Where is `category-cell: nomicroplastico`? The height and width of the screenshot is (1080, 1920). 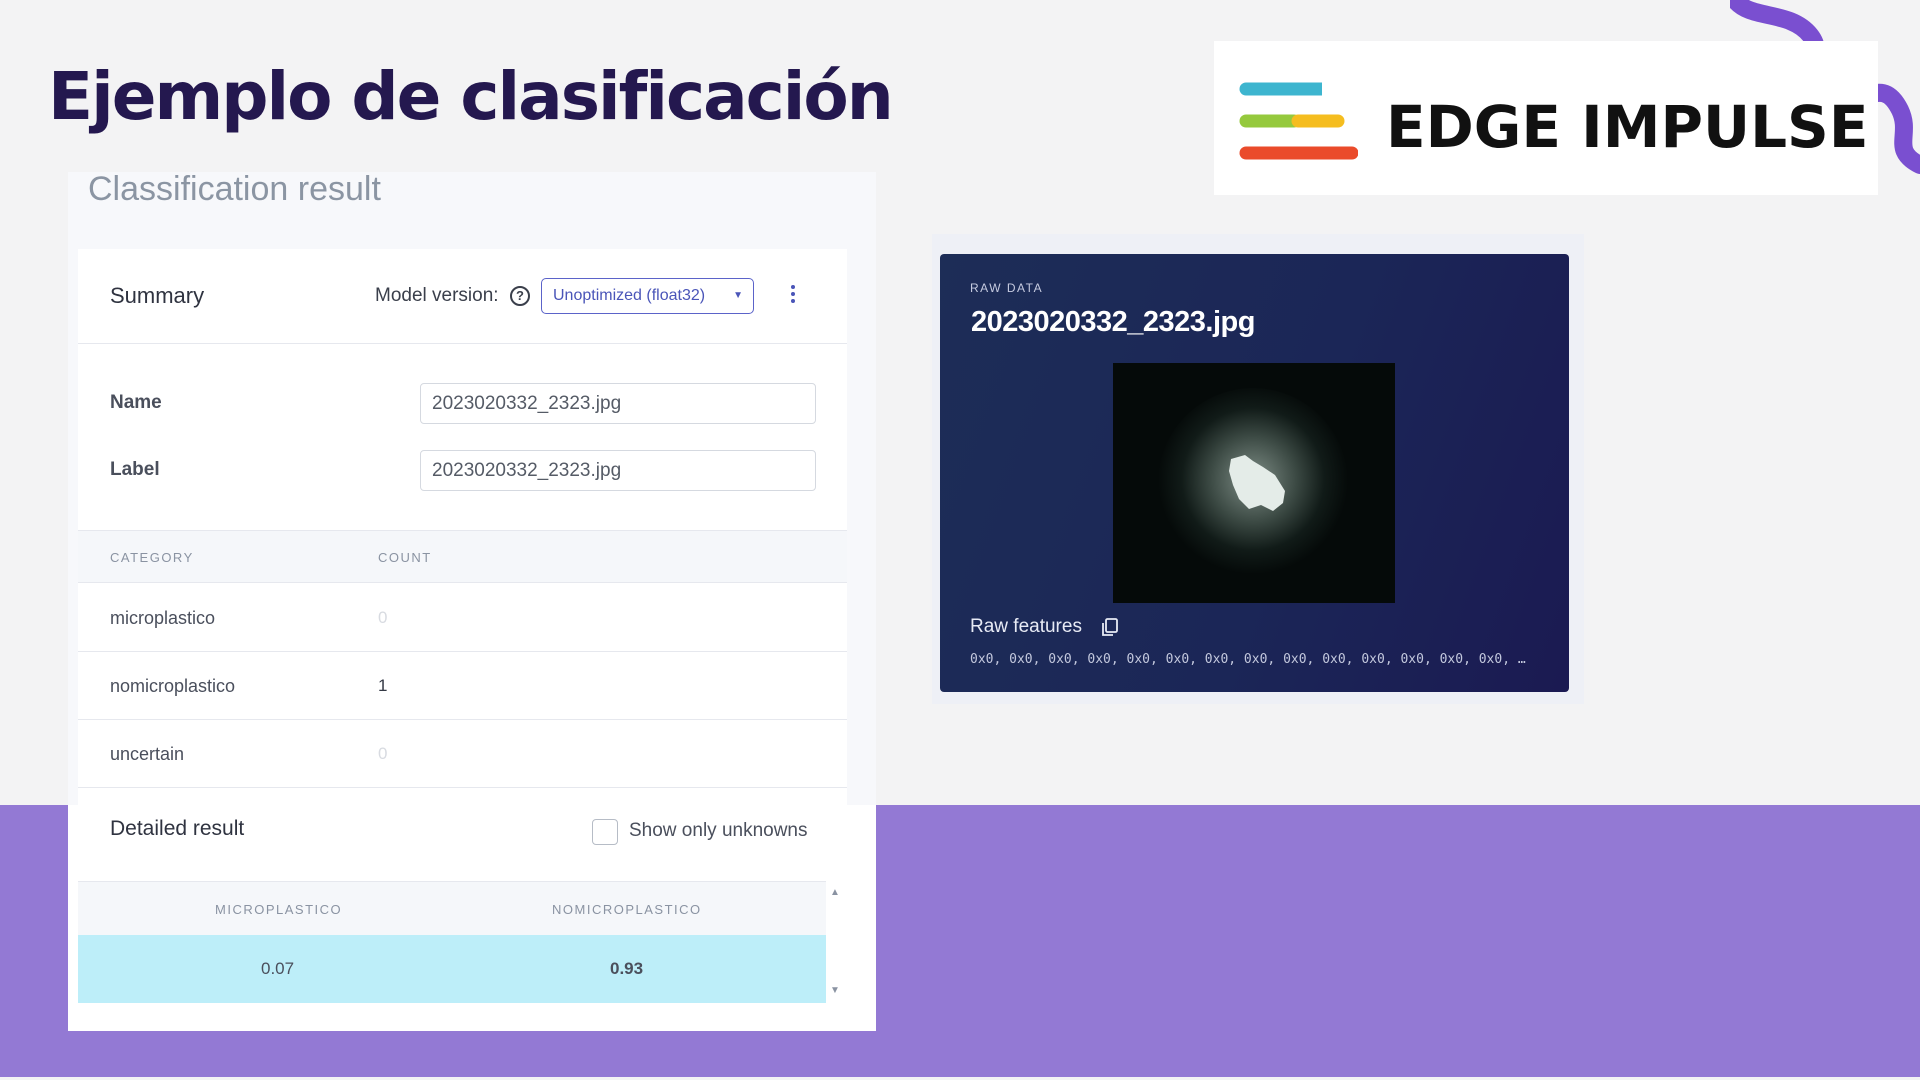 category-cell: nomicroplastico is located at coordinates (173, 686).